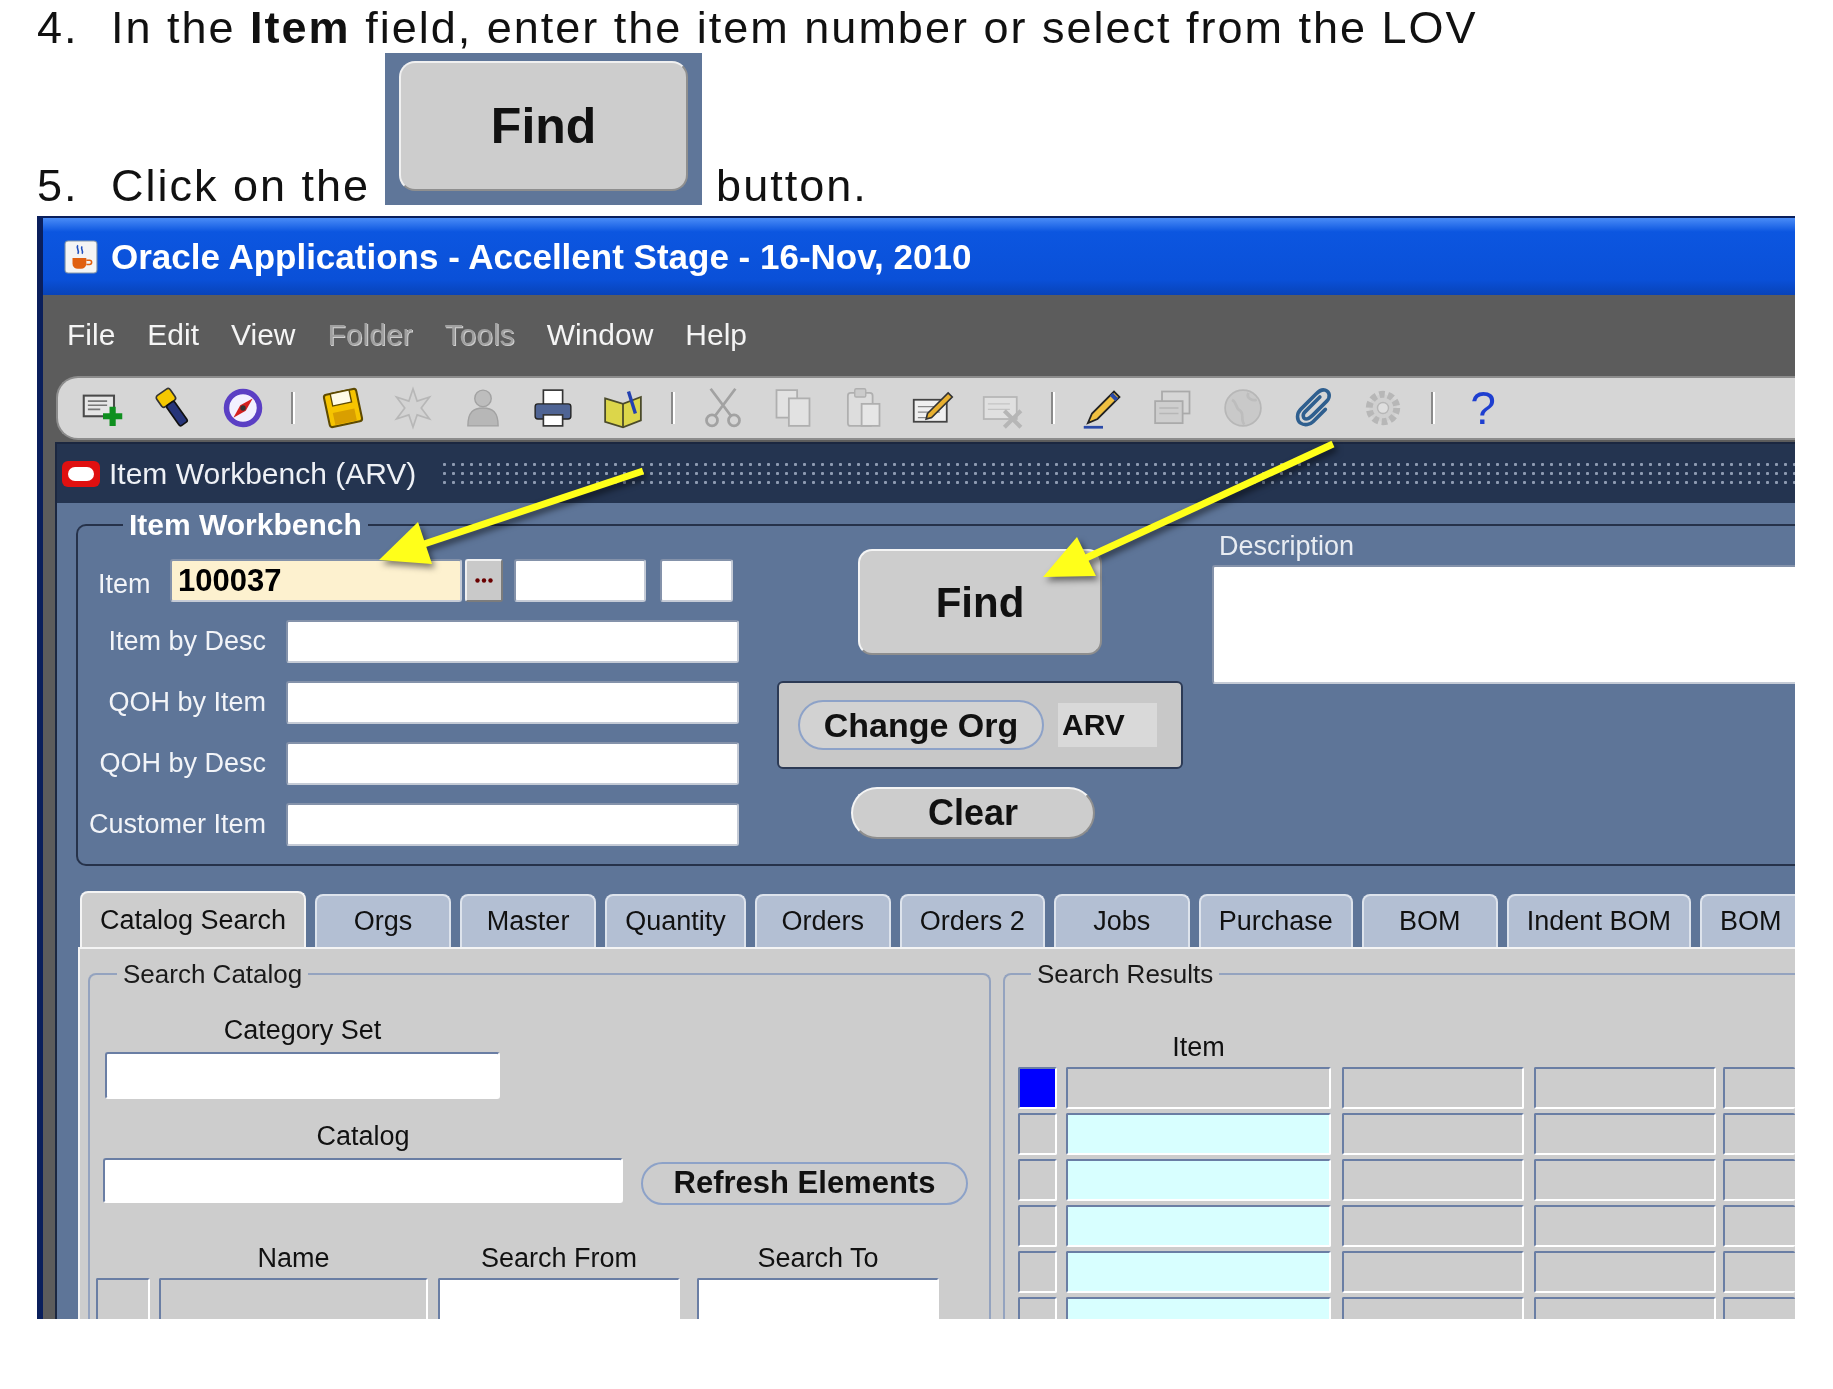 The width and height of the screenshot is (1833, 1389). Describe the element at coordinates (173, 334) in the screenshot. I see `menu-item: Edit` at that location.